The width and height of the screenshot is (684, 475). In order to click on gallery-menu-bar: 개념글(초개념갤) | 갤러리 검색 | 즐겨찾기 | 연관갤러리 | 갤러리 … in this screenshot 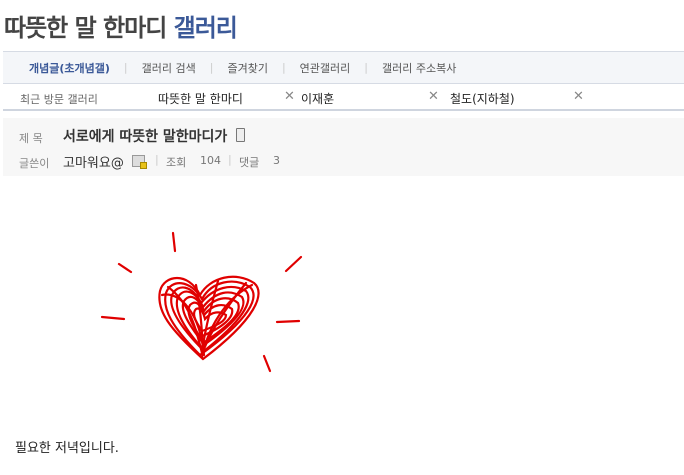, I will do `click(343, 67)`.